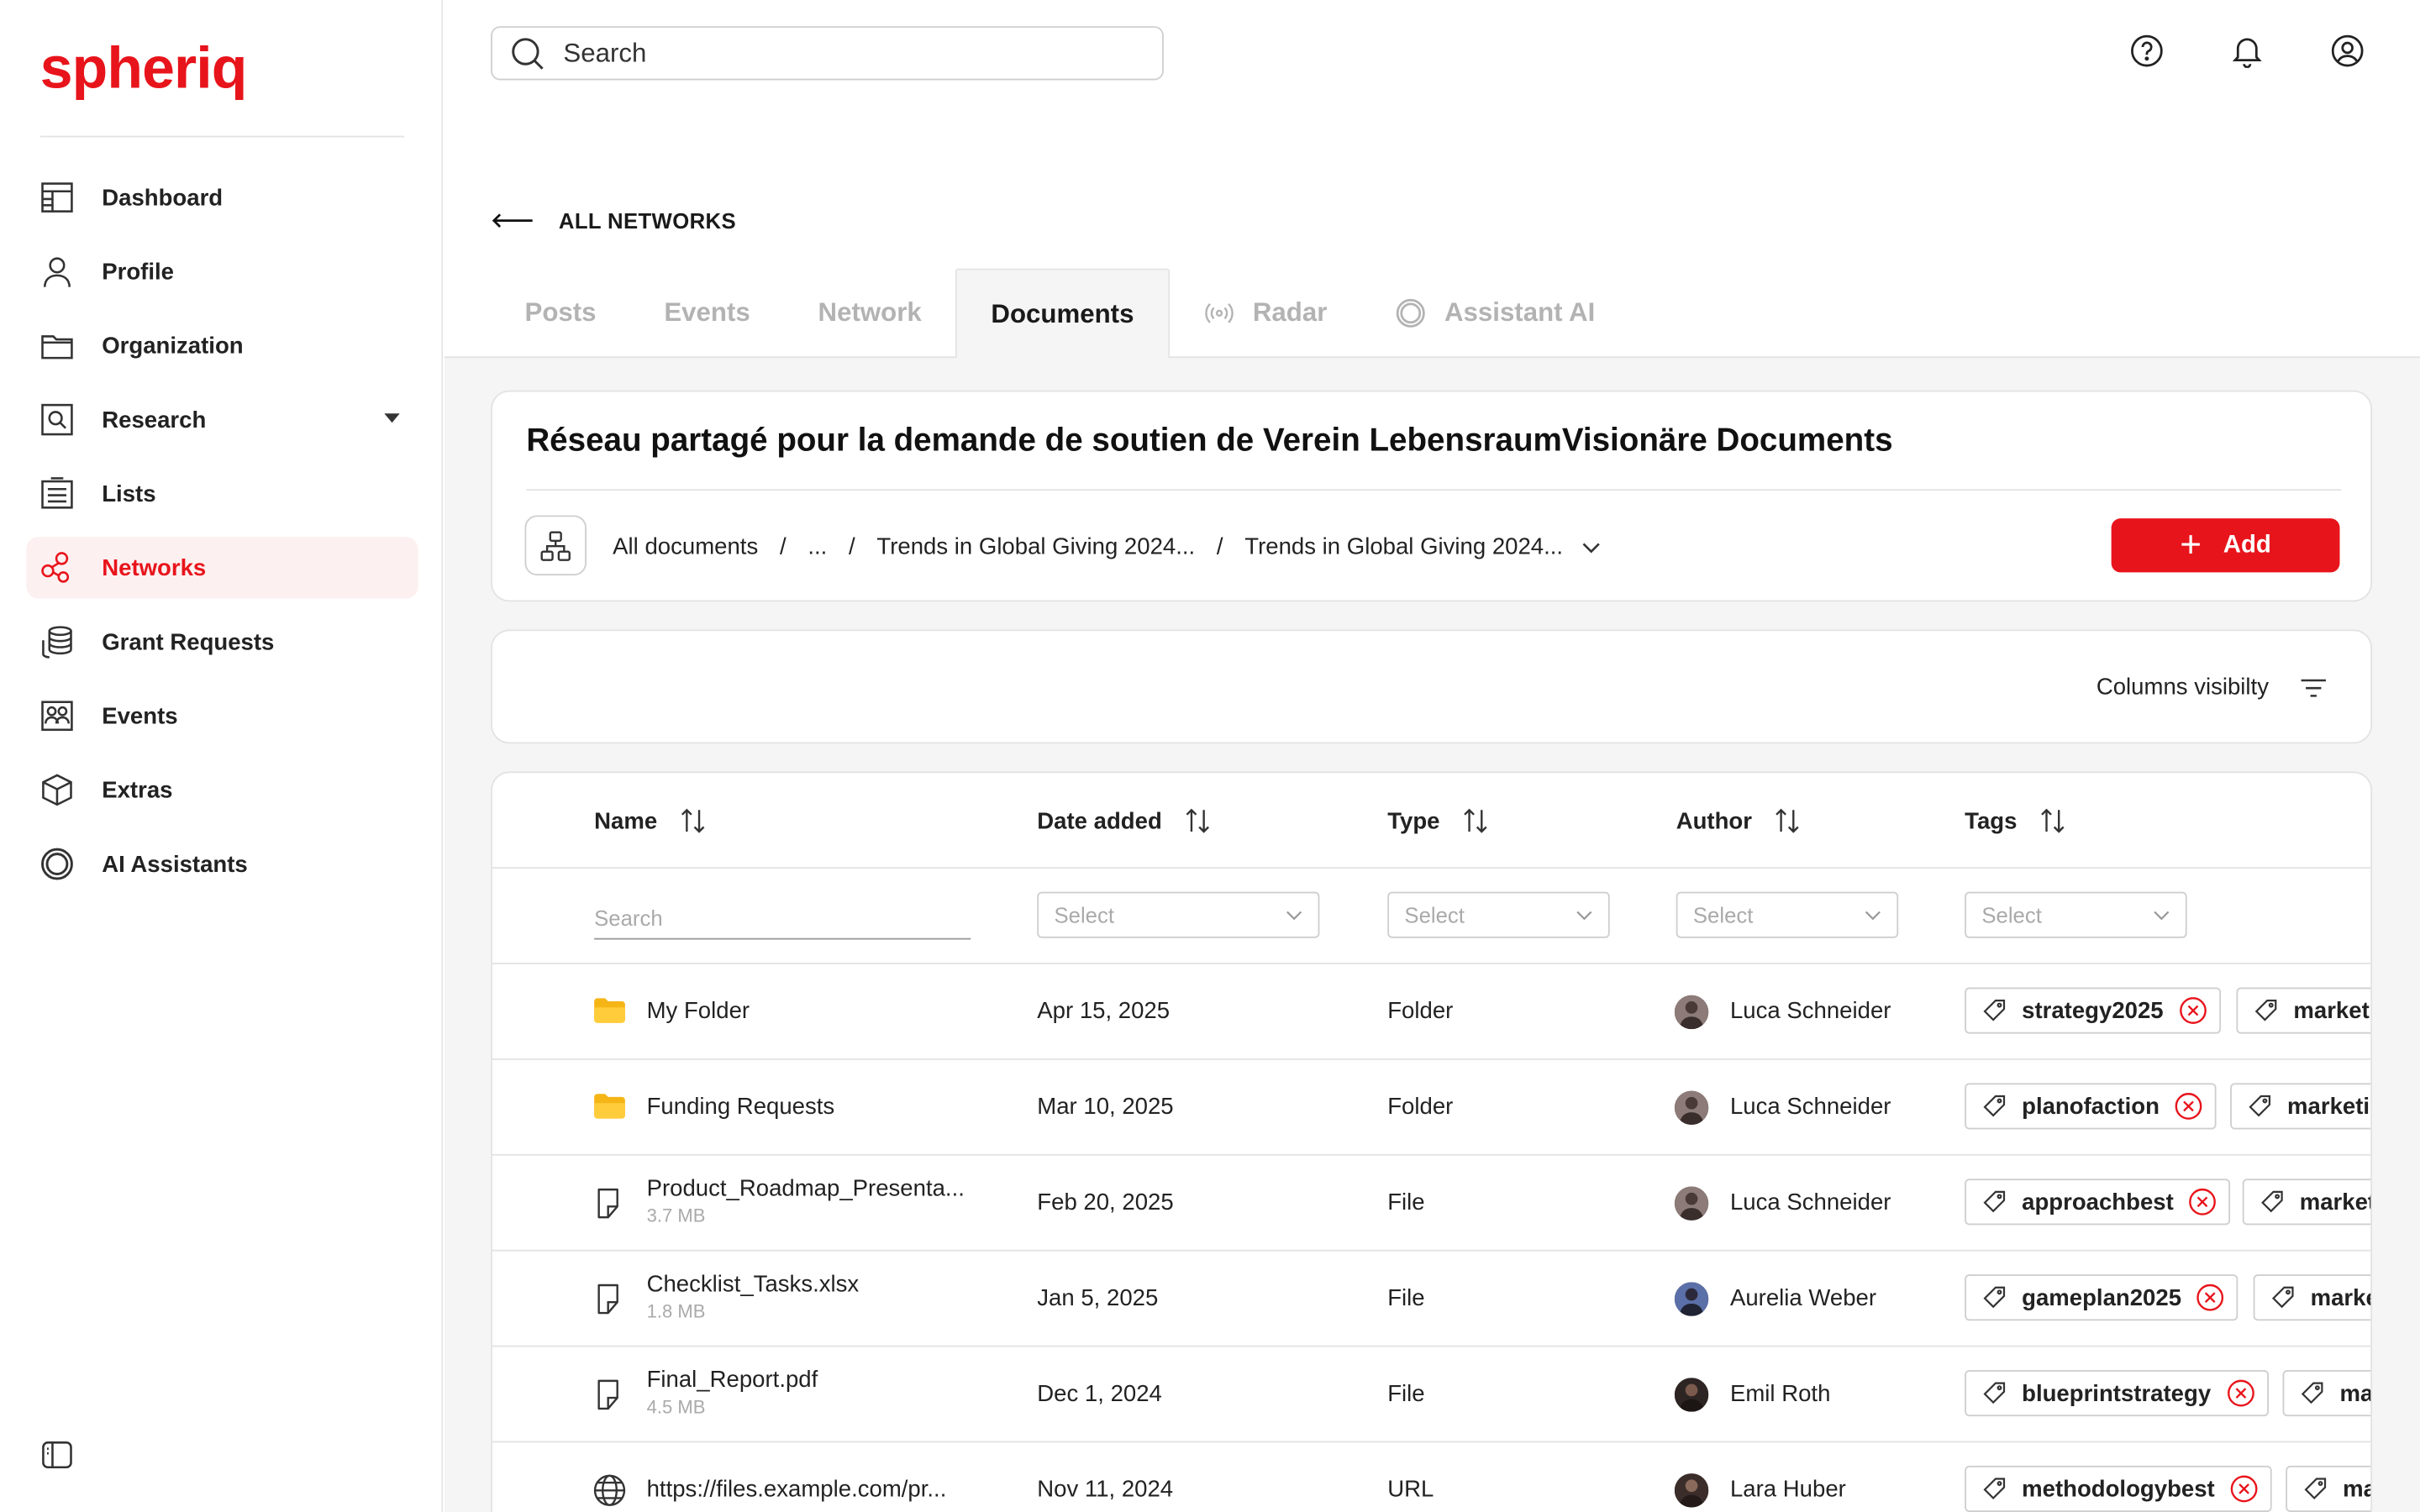  Describe the element at coordinates (741, 1107) in the screenshot. I see `row-name: Funding Requests` at that location.